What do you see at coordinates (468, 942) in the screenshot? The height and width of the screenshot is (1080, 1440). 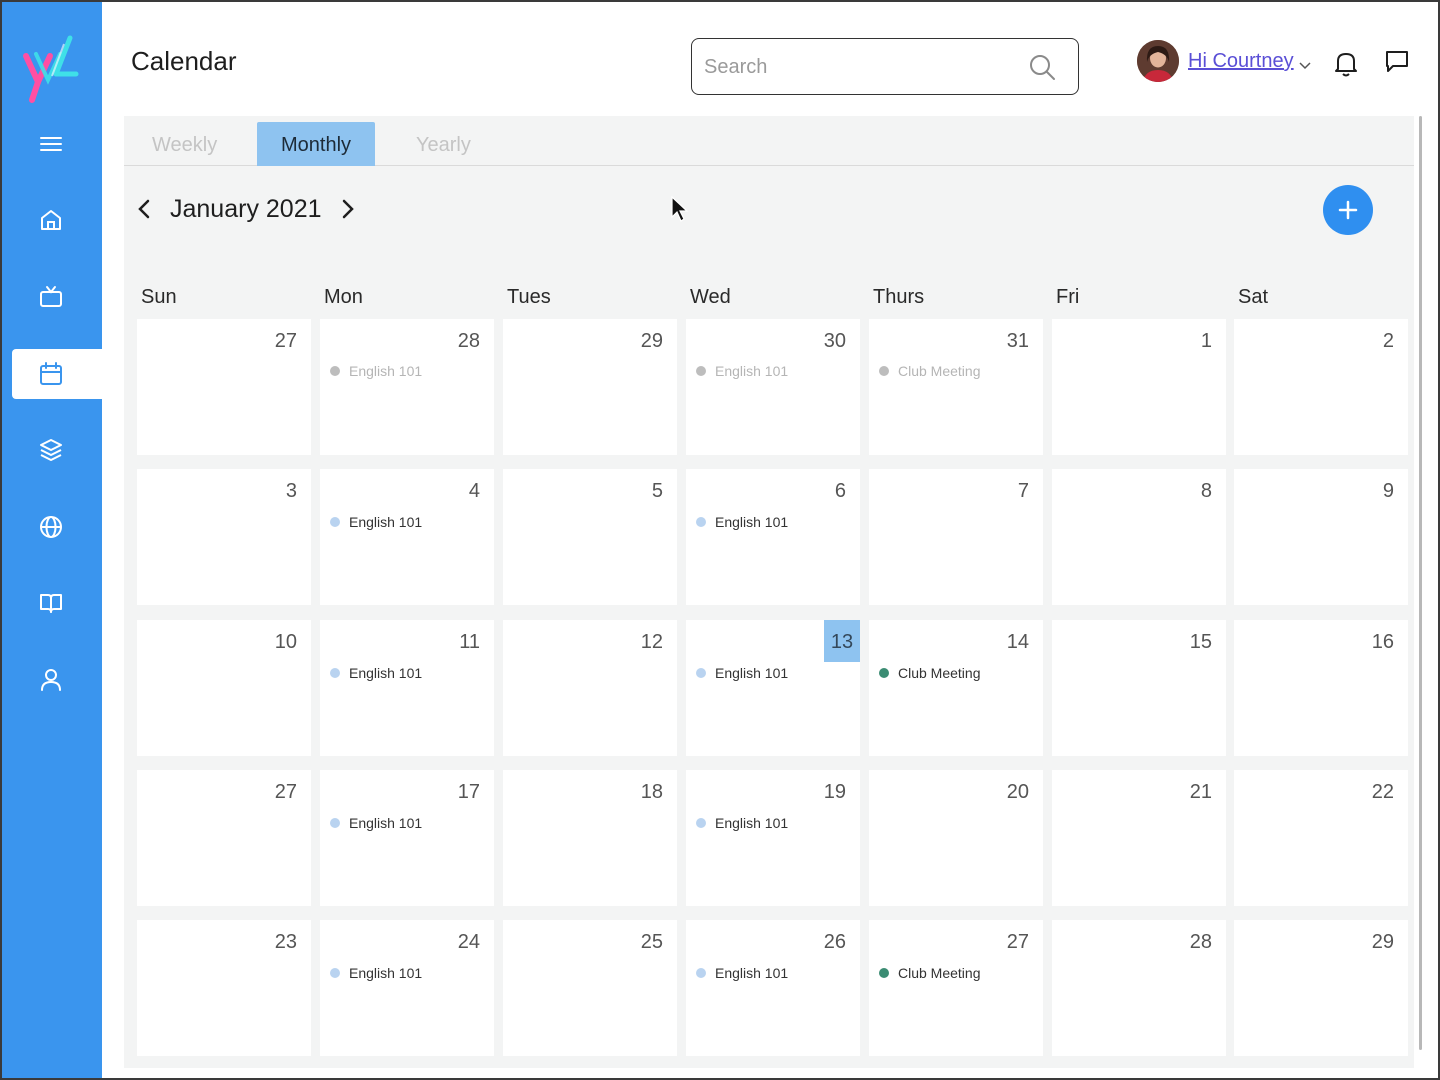 I see `date-number: 24` at bounding box center [468, 942].